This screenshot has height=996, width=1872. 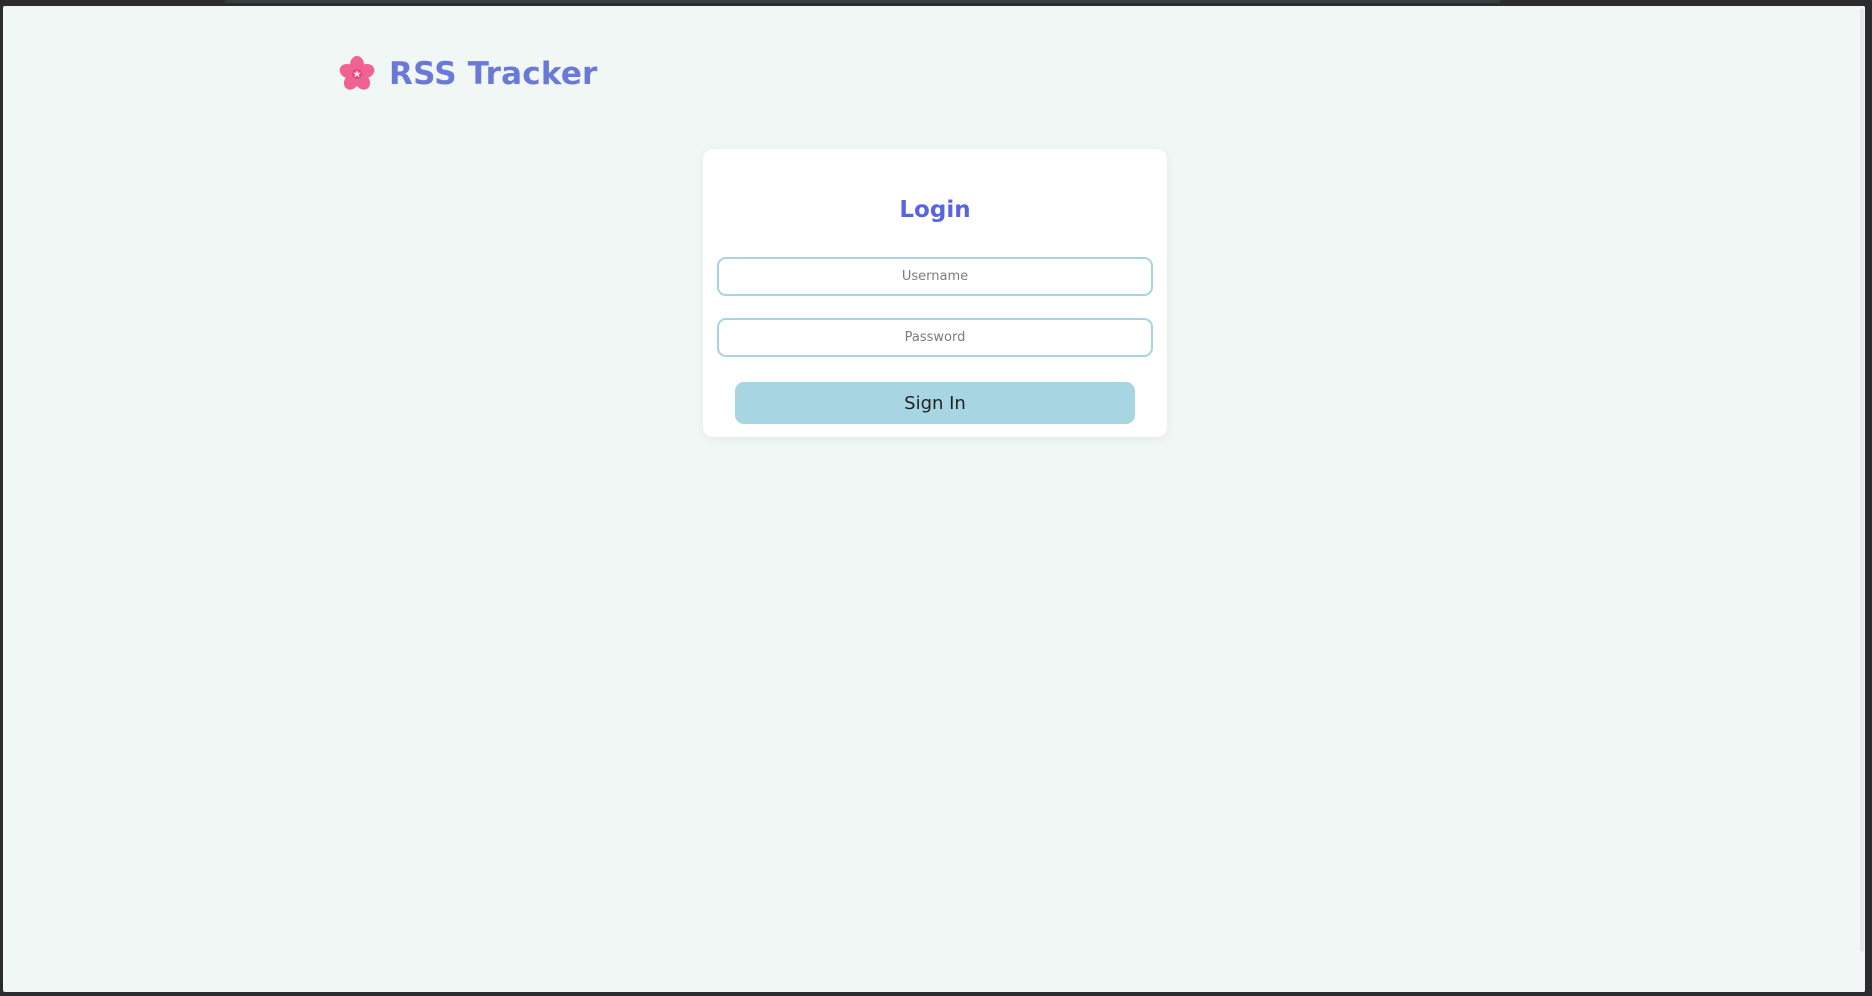 I want to click on app-header: RSS Tracker, so click(x=468, y=74).